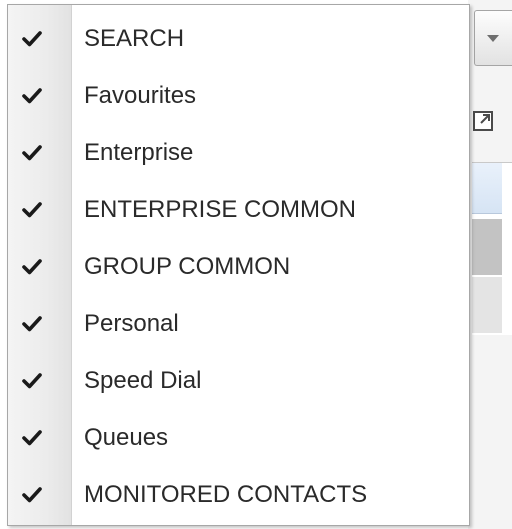 Image resolution: width=512 pixels, height=529 pixels. What do you see at coordinates (226, 494) in the screenshot?
I see `menu-item-label: MONITORED CONTACTS` at bounding box center [226, 494].